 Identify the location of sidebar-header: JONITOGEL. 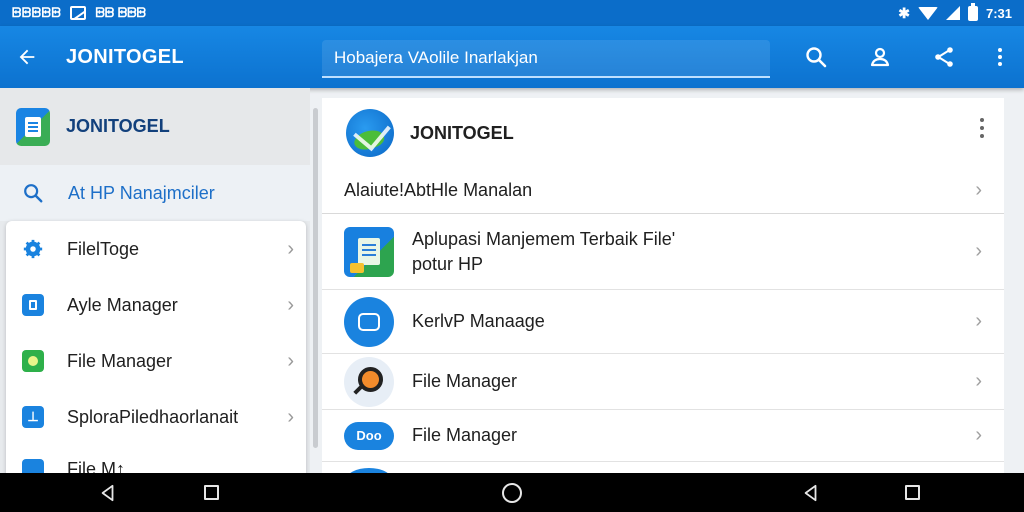
(155, 126).